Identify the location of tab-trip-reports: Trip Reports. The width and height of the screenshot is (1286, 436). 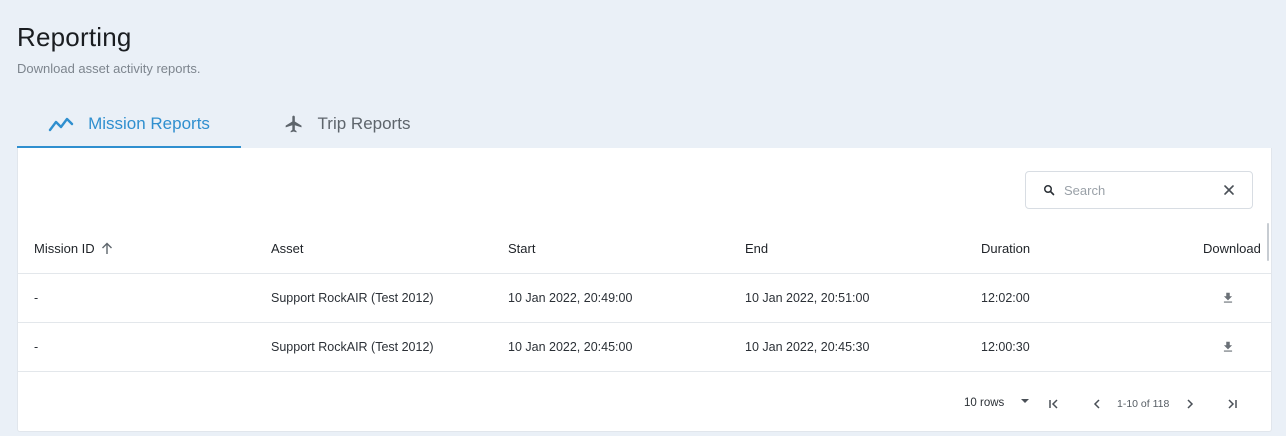
(347, 124).